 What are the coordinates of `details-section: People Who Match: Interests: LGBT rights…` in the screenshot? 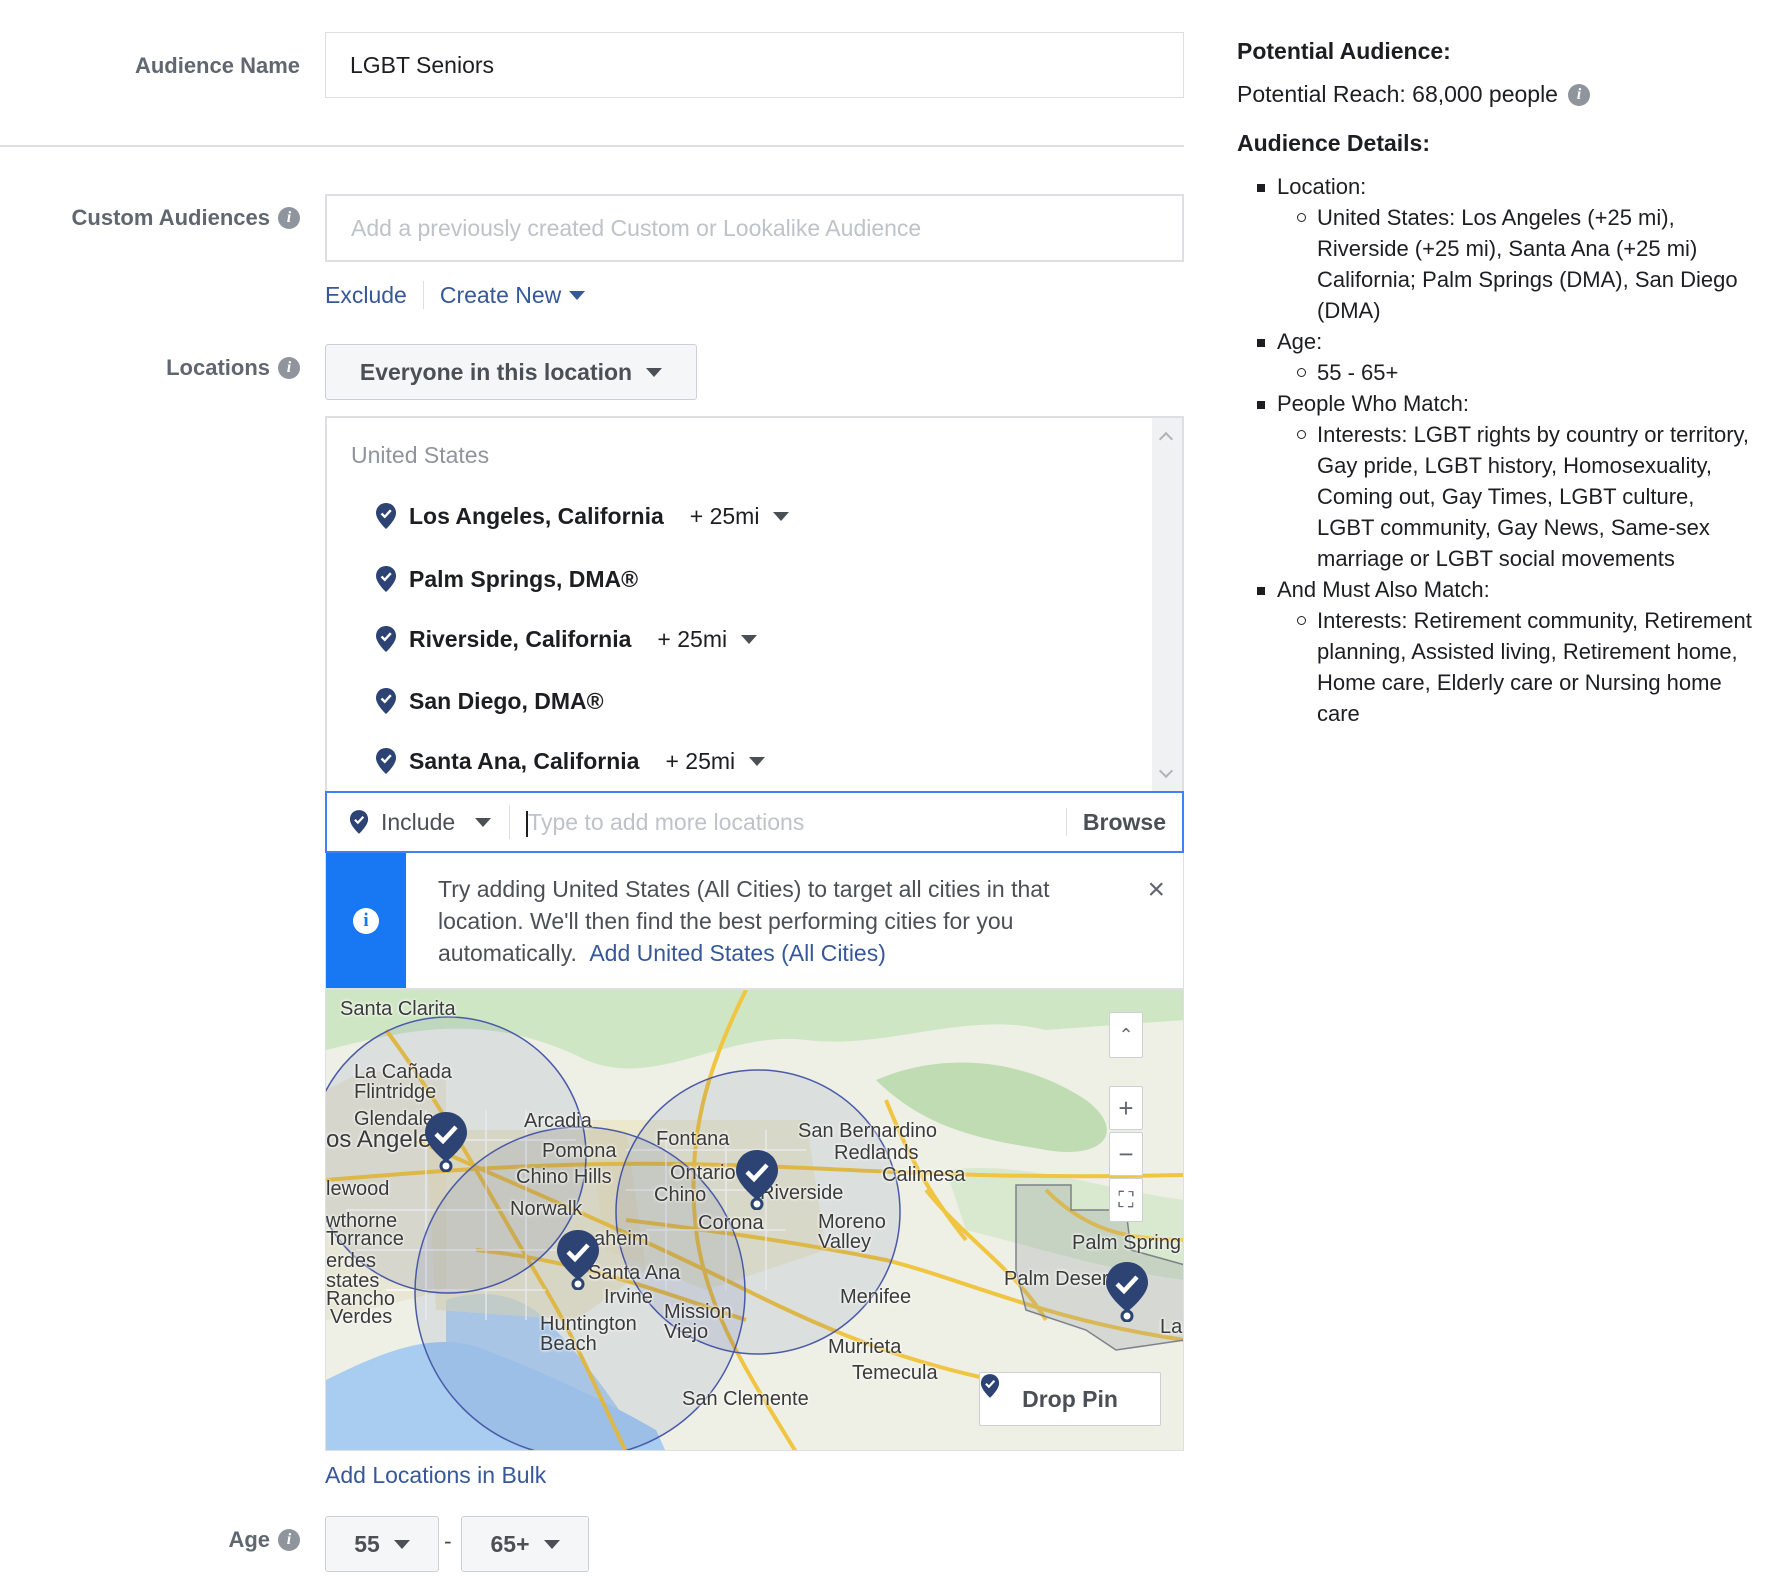 It's located at (1497, 481).